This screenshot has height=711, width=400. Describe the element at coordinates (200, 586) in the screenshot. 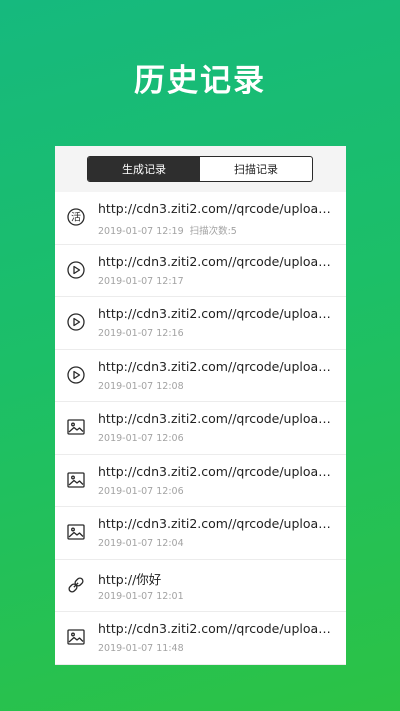

I see `history-row: http://你好 2019-01-07 12:01` at that location.